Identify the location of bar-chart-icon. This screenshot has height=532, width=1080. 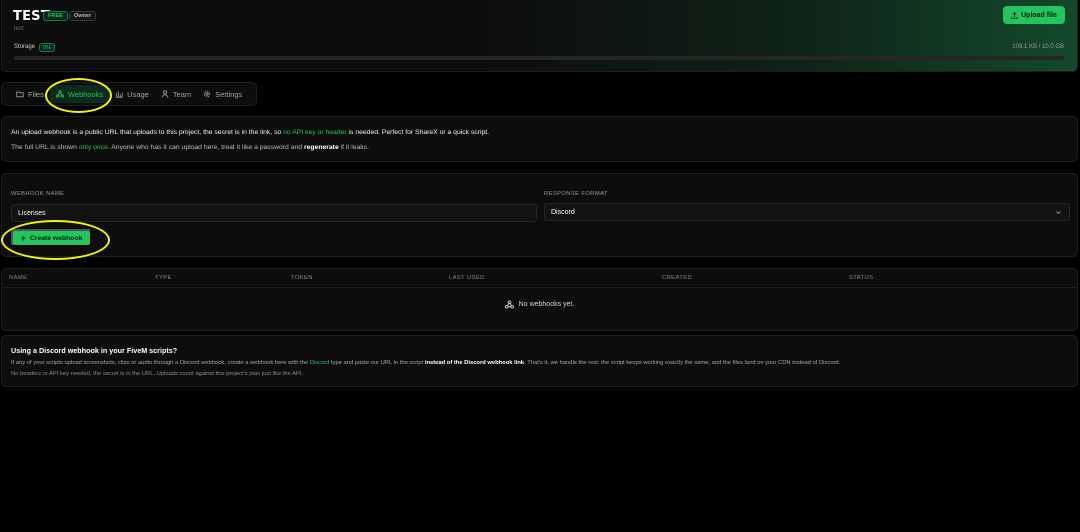
(119, 94).